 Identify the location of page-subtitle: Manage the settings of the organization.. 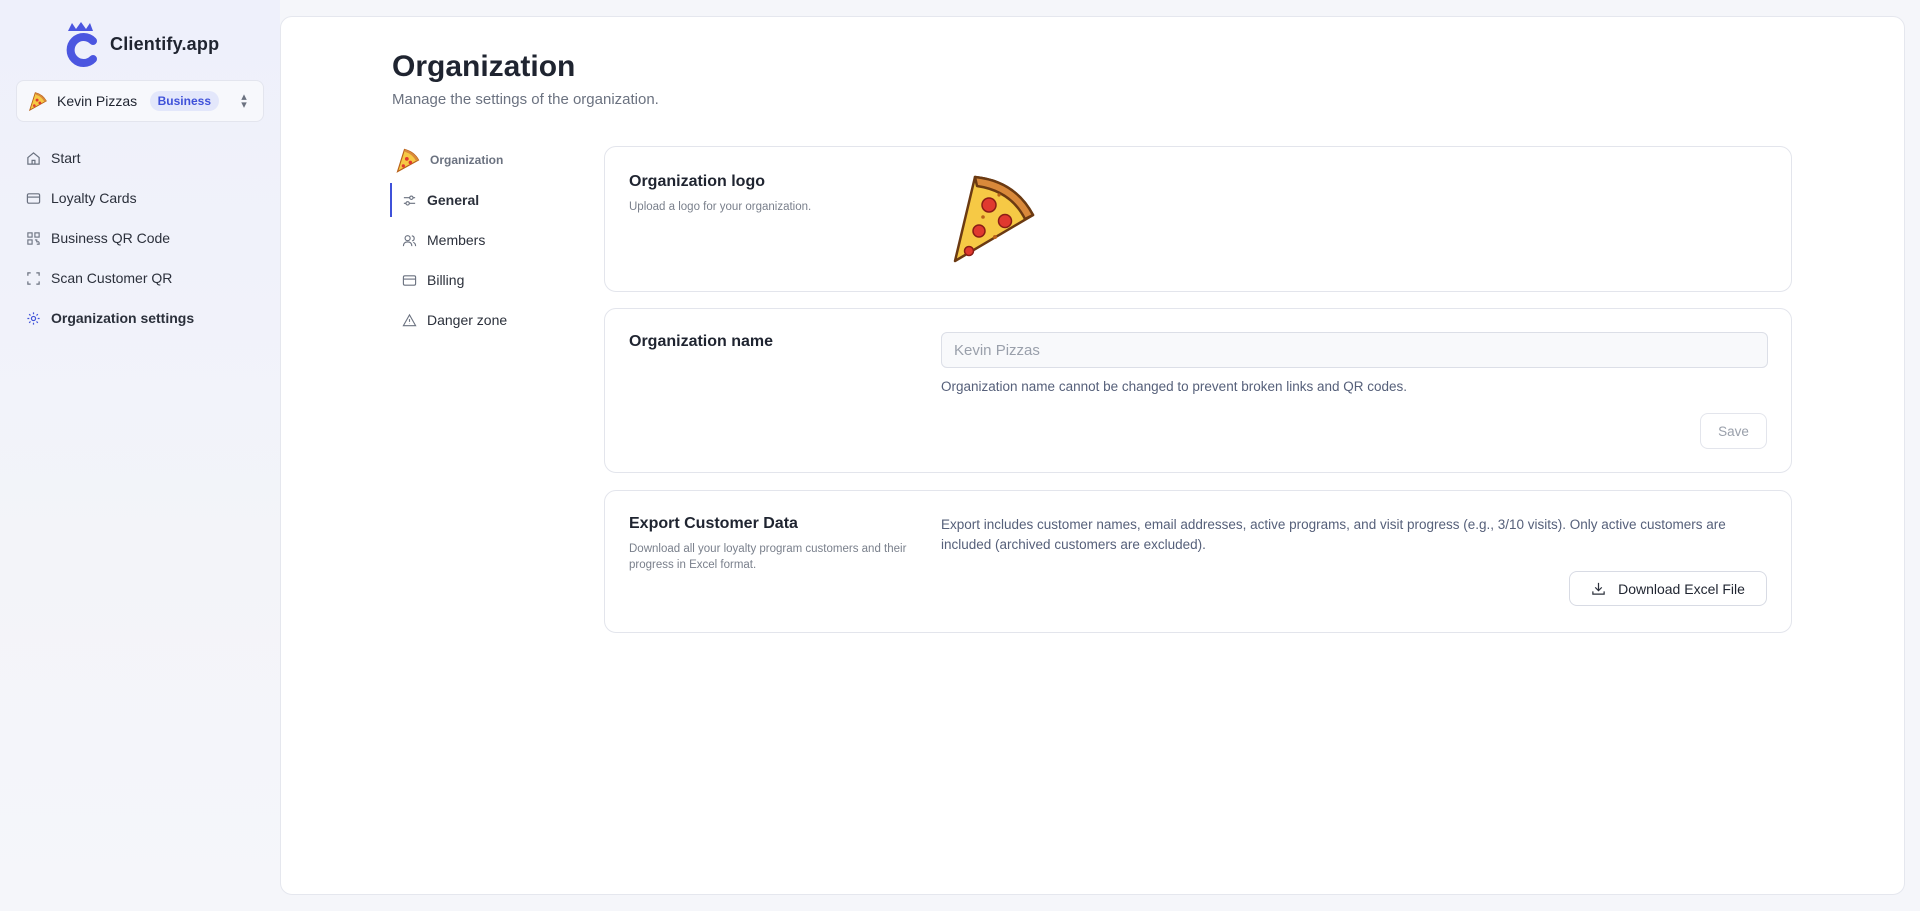
(525, 99).